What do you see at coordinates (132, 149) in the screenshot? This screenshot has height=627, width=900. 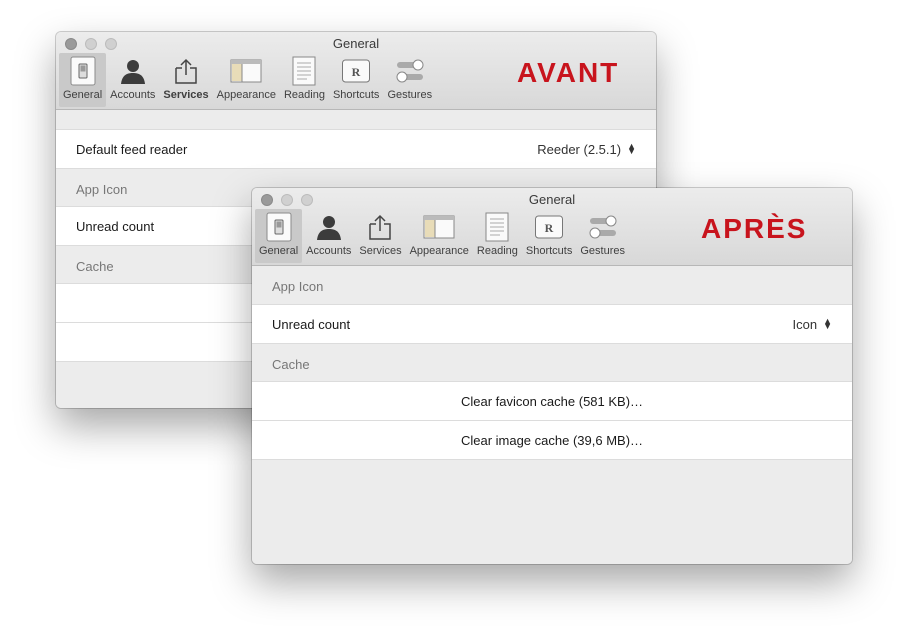 I see `default-feed-reader-label: Default feed reader` at bounding box center [132, 149].